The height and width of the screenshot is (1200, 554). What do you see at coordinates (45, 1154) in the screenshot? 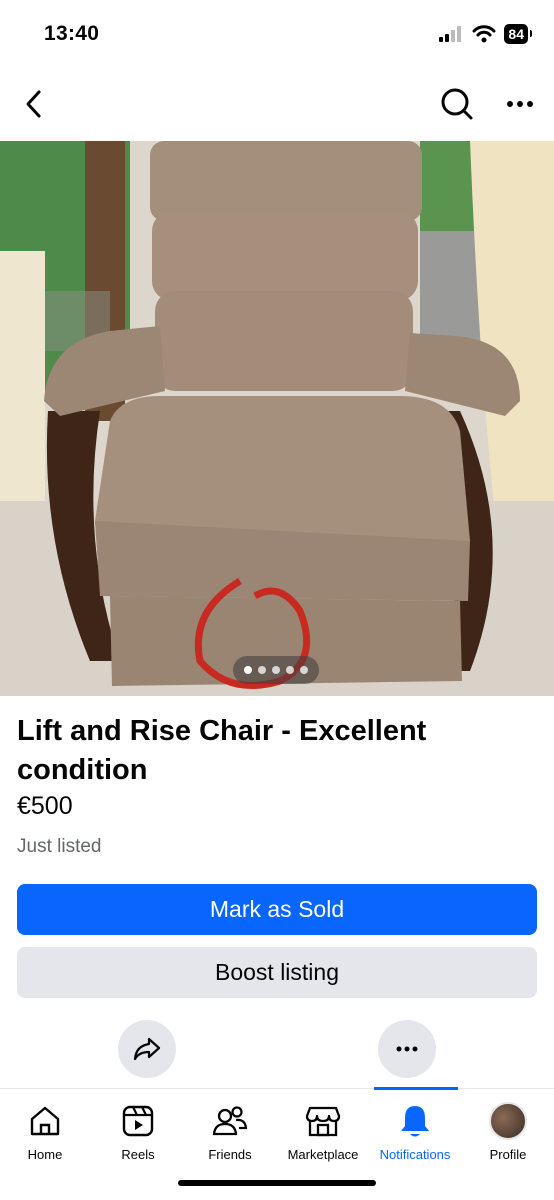
I see `tab-label: Home` at bounding box center [45, 1154].